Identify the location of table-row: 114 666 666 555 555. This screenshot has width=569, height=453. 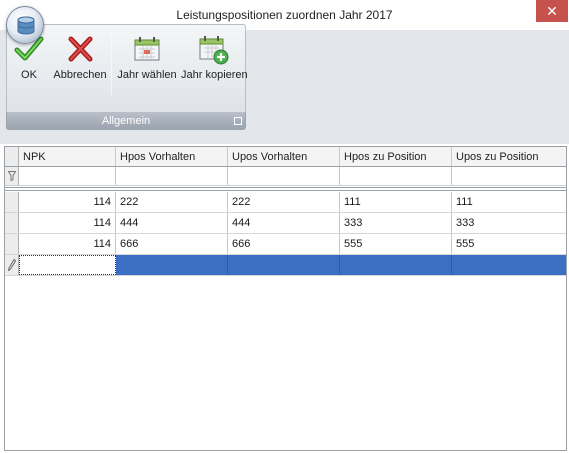
(285, 244).